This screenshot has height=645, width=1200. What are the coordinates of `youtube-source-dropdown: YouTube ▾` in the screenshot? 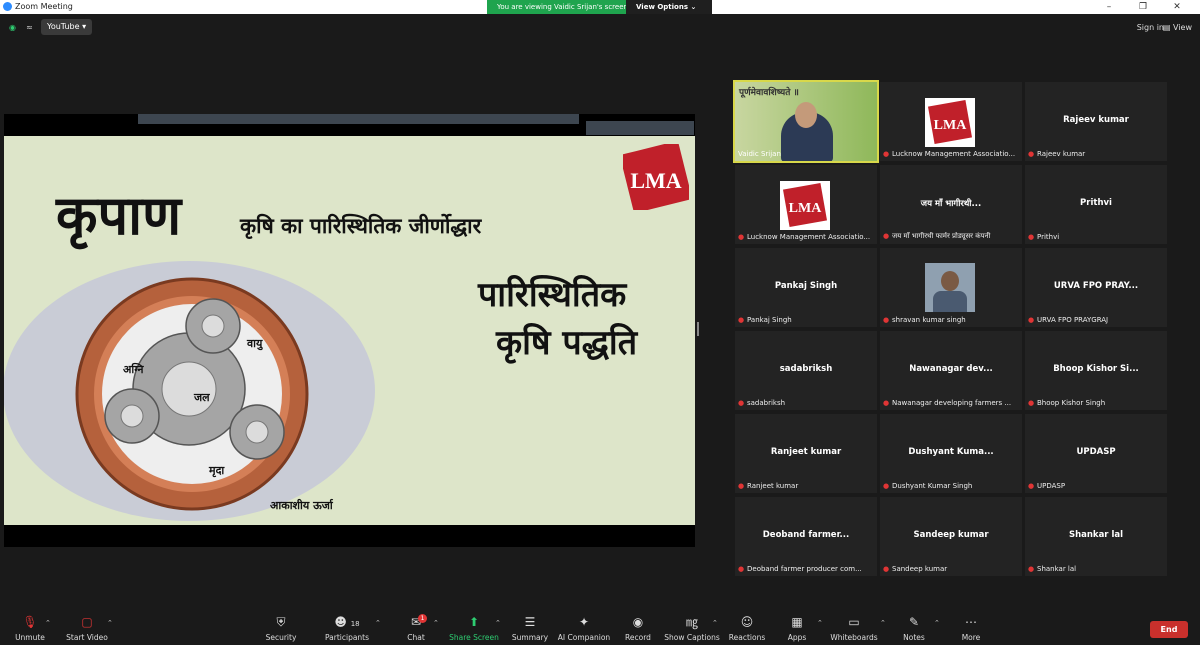 It's located at (67, 27).